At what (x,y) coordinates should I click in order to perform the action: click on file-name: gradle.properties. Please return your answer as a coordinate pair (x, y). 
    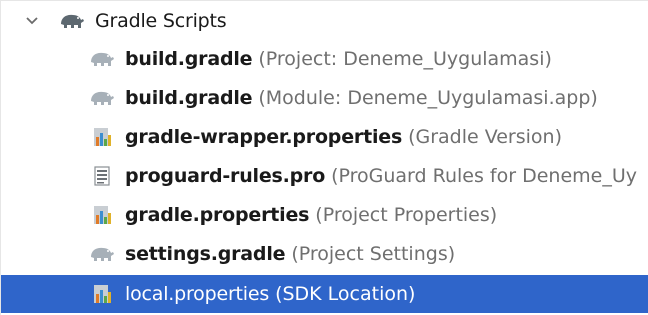
    Looking at the image, I should click on (217, 215).